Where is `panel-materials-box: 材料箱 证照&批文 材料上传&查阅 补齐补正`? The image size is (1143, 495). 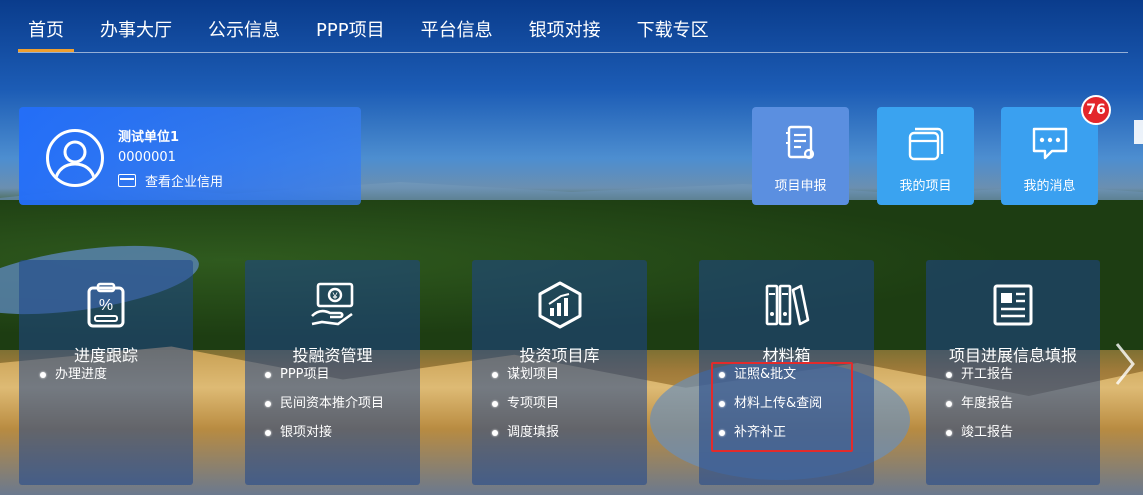
panel-materials-box: 材料箱 证照&批文 材料上传&查阅 补齐补正 is located at coordinates (786, 372).